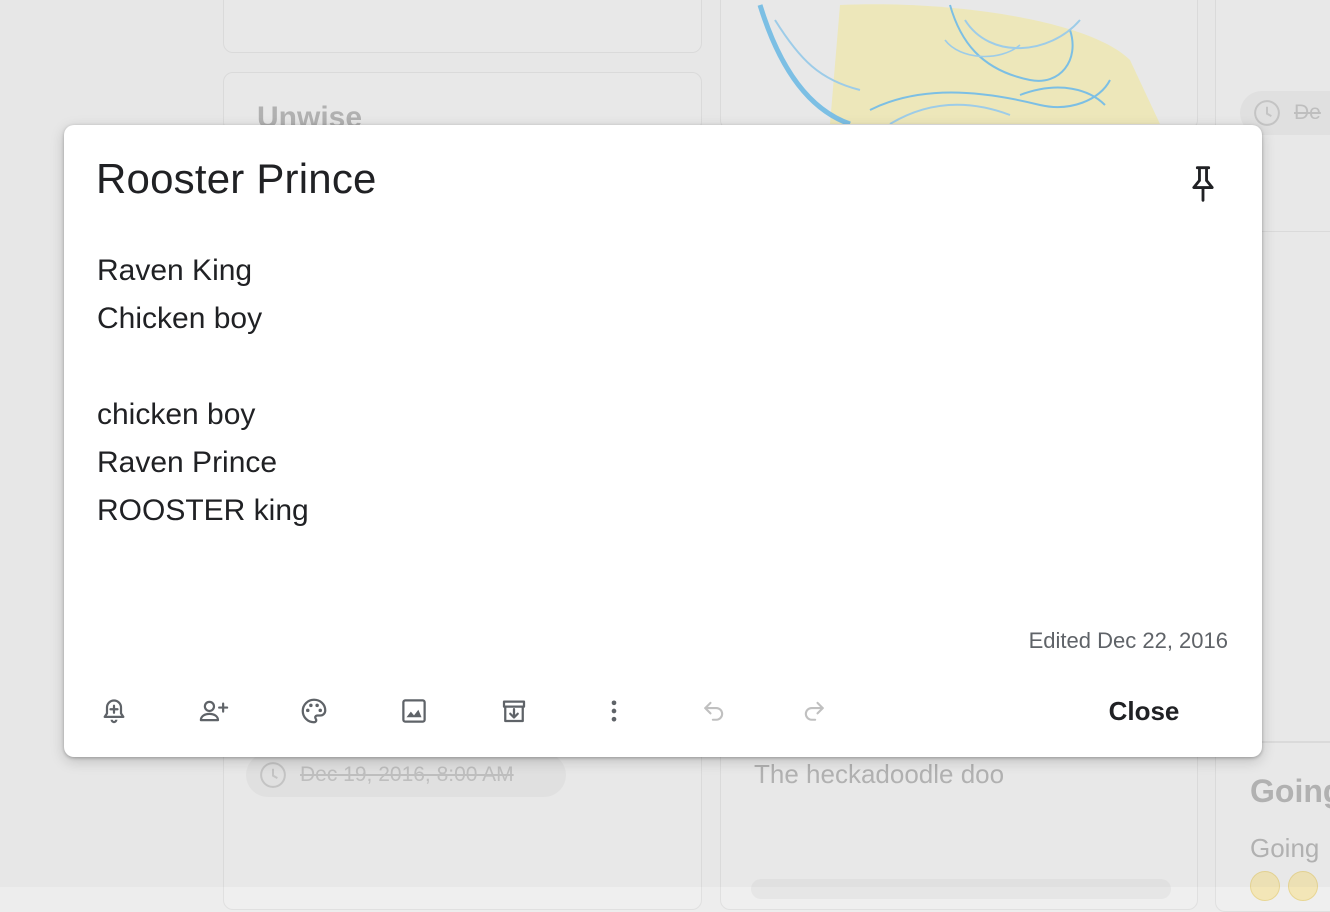 The image size is (1330, 912). I want to click on more-button, so click(614, 711).